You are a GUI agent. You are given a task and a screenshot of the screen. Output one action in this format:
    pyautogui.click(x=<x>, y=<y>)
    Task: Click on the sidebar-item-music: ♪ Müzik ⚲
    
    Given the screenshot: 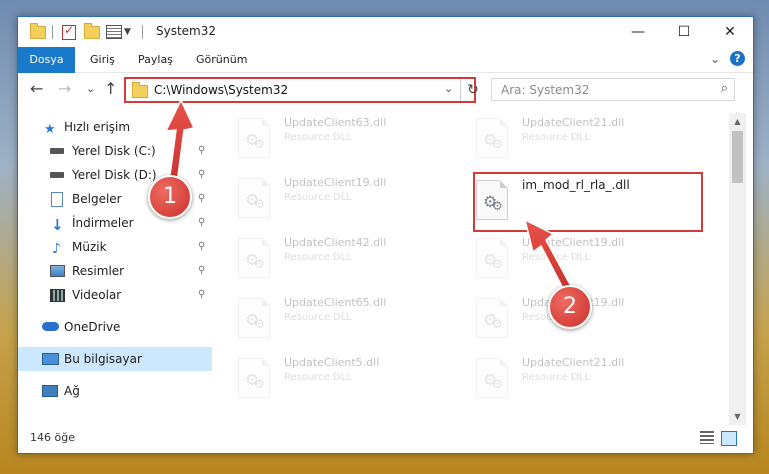 What is the action you would take?
    pyautogui.click(x=115, y=247)
    